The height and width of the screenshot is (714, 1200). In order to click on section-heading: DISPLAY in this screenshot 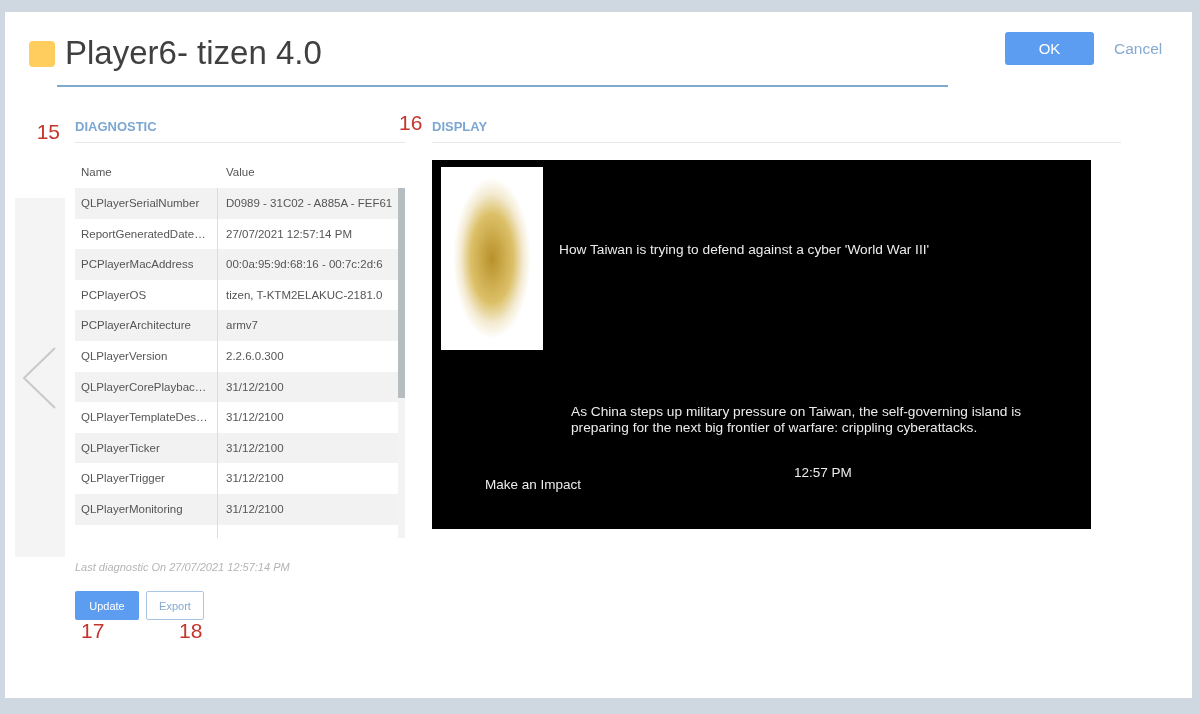, I will do `click(460, 126)`.